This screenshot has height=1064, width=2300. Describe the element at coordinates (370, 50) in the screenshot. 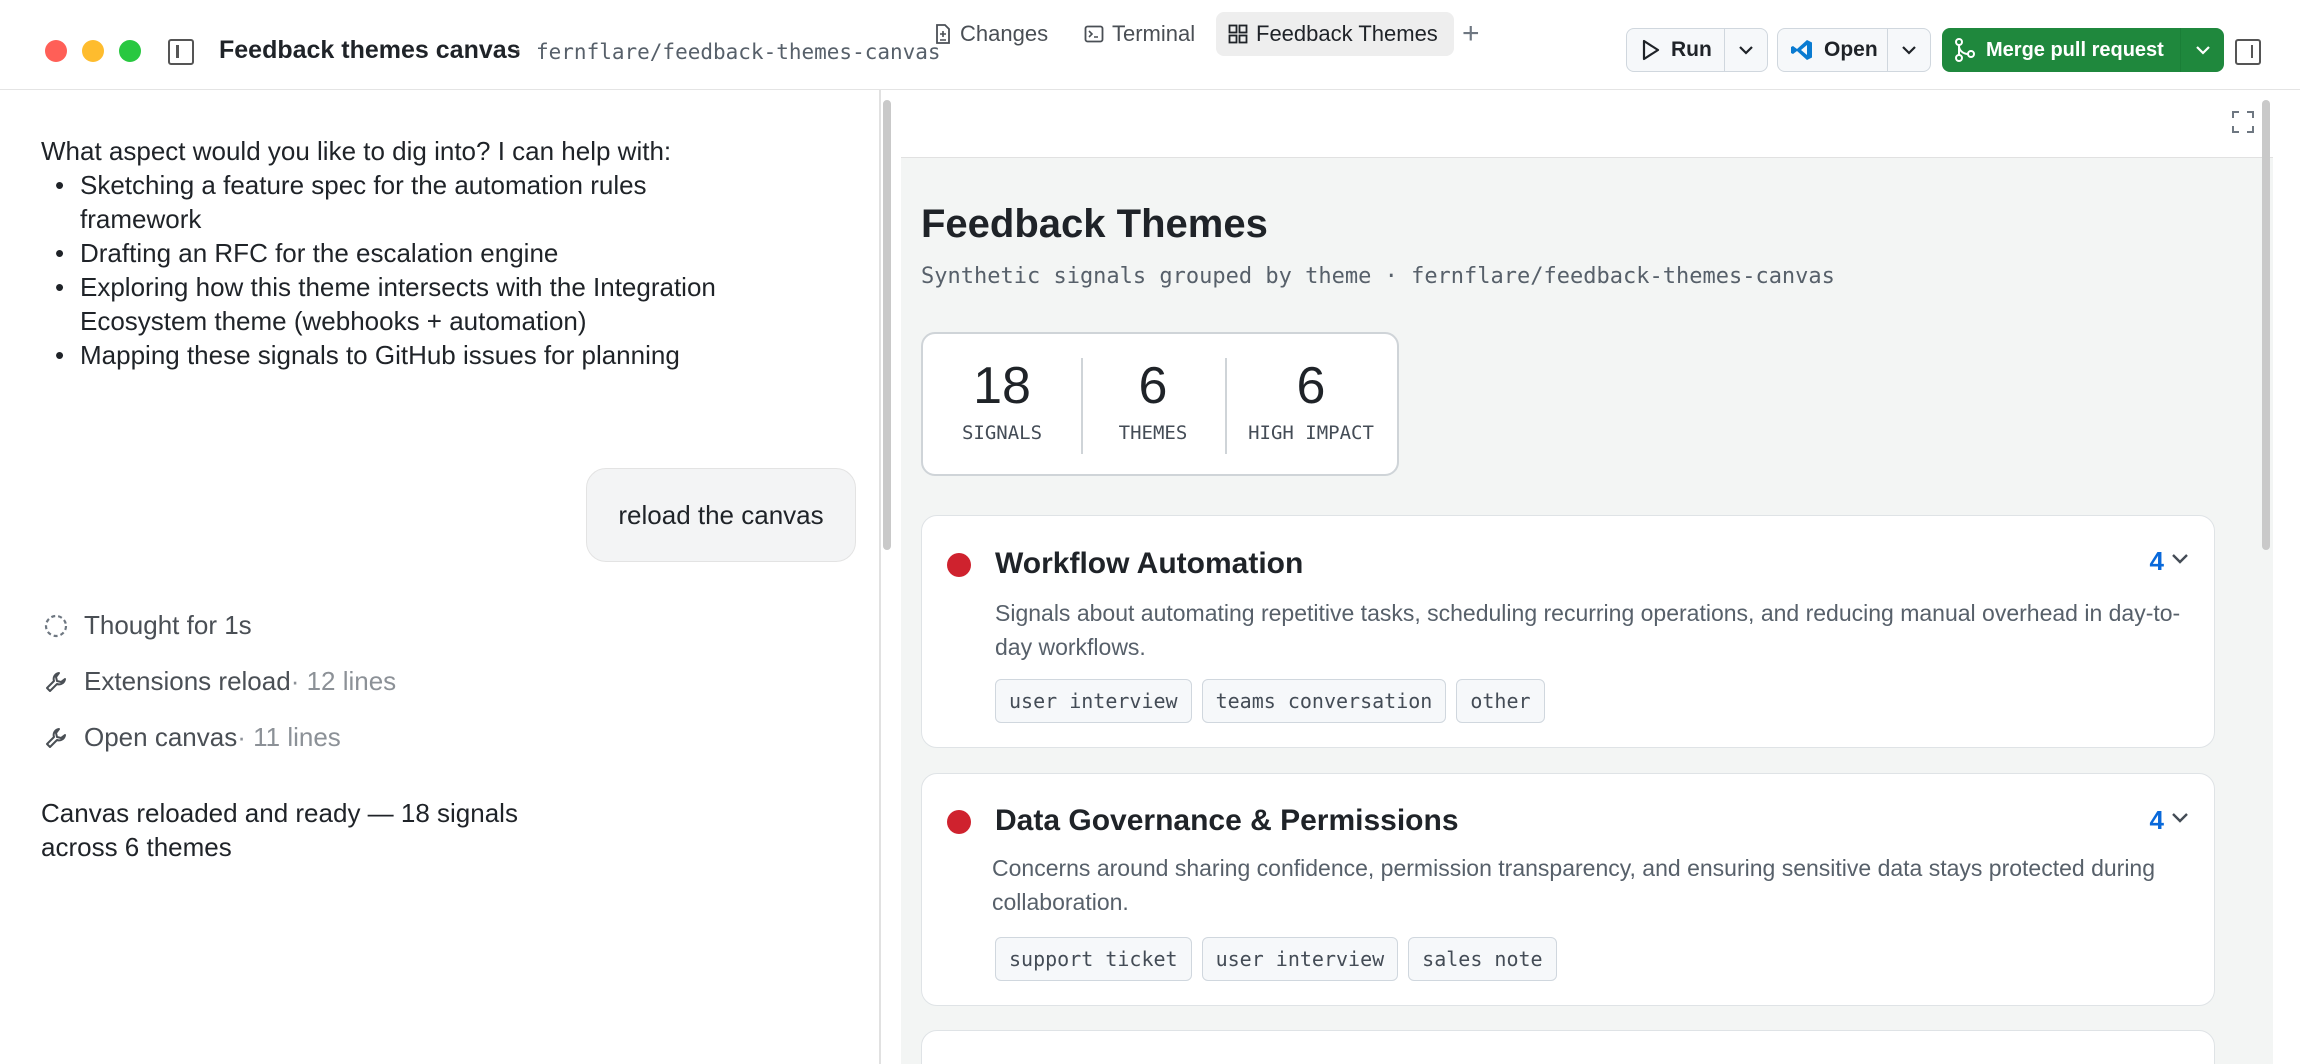

I see `window-title: Feedback themes canvas` at that location.